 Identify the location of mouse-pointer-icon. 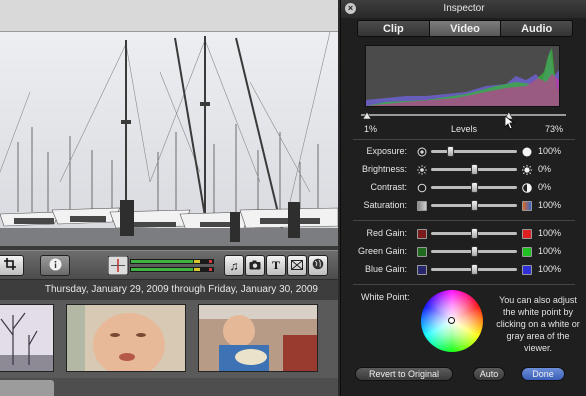
(510, 122).